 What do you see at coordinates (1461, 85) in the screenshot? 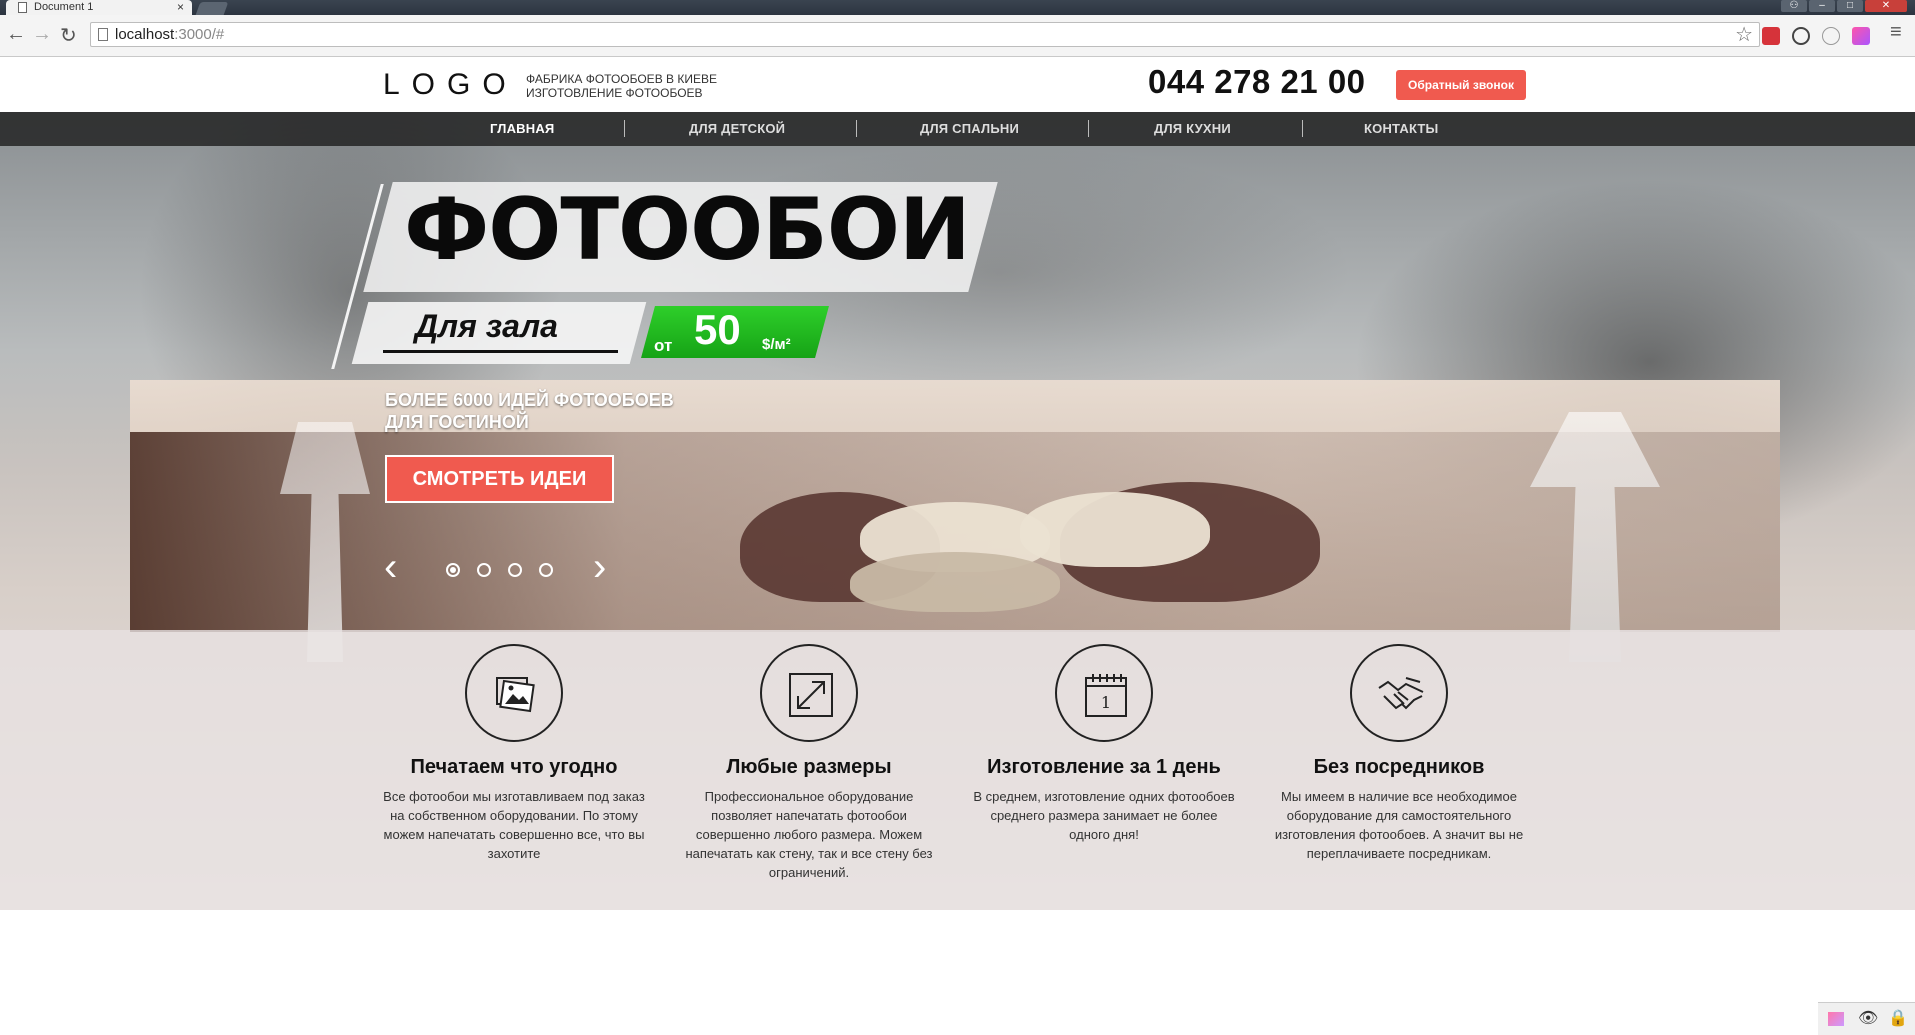
I see `callback-button: Обратный звонок` at bounding box center [1461, 85].